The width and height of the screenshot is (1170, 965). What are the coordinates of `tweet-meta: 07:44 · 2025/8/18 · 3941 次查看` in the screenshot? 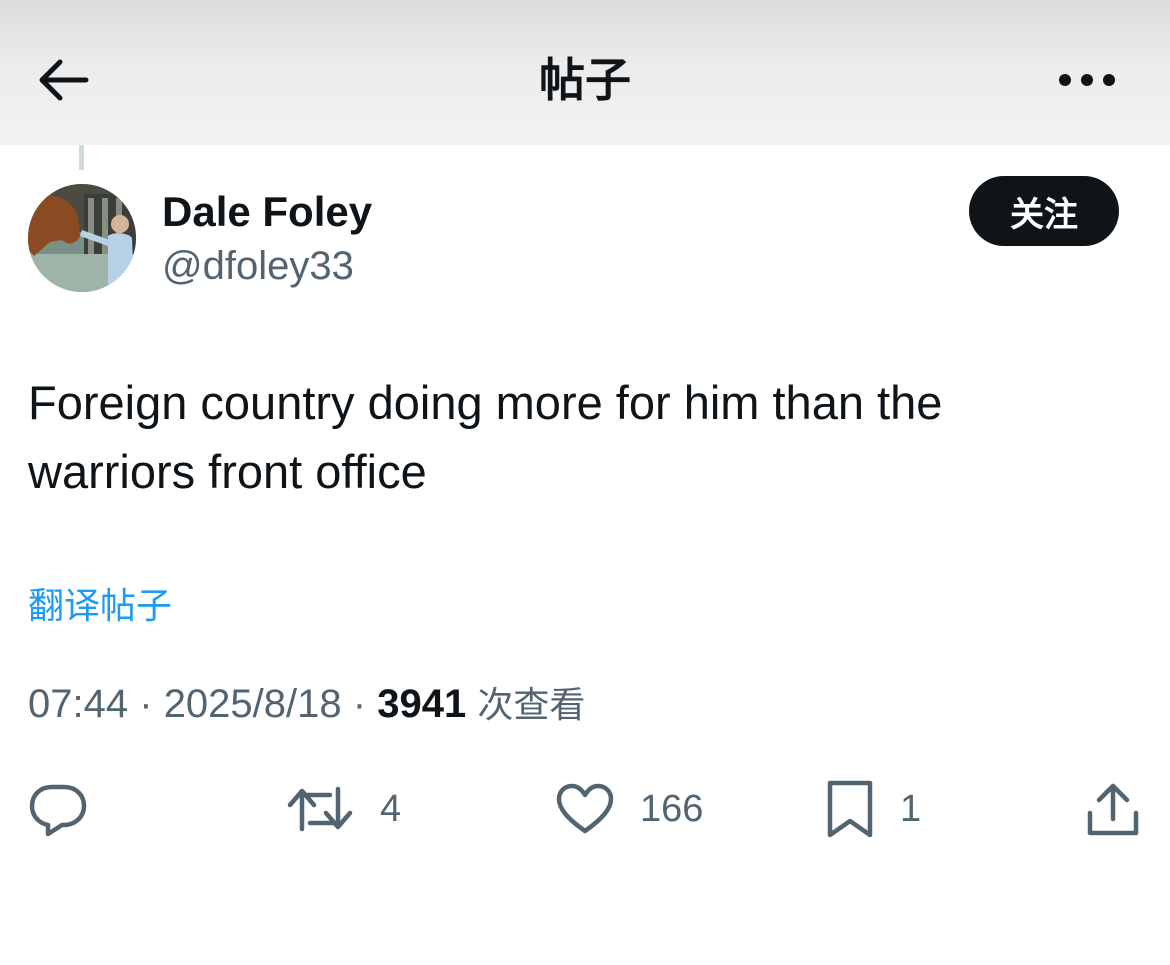 It's located at (306, 705).